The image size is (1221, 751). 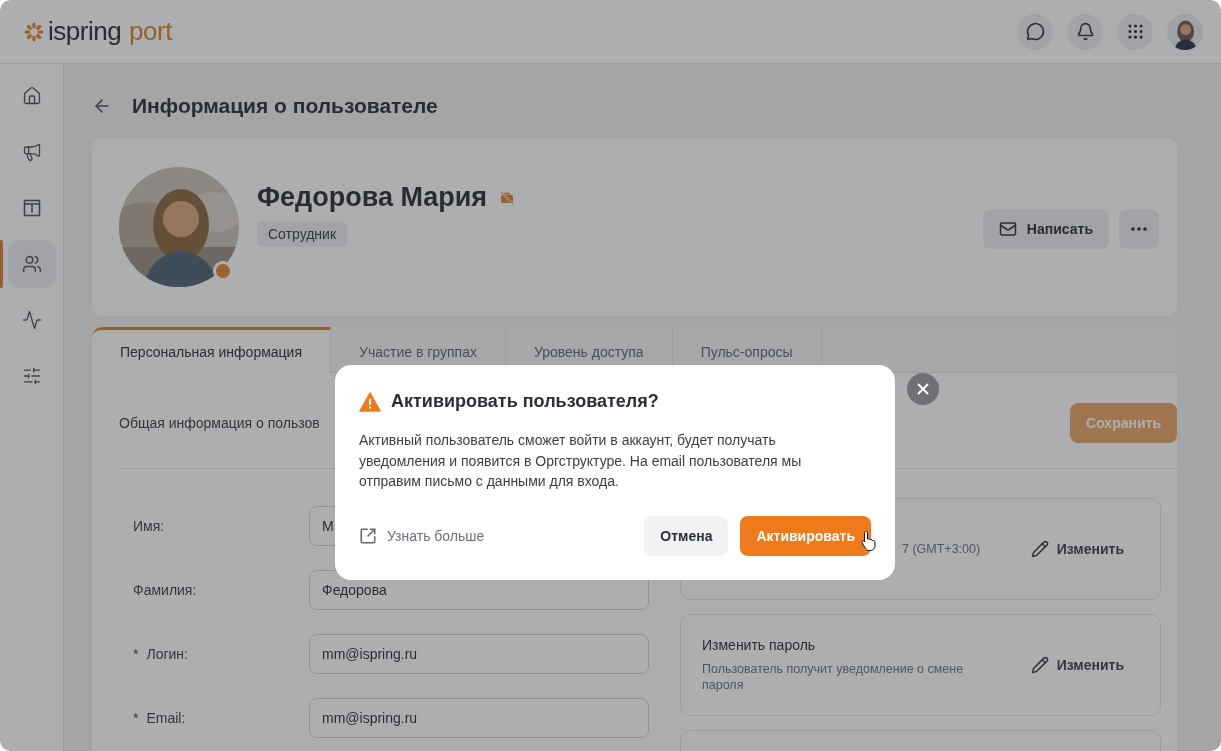 What do you see at coordinates (869, 540) in the screenshot?
I see `hand-cursor-icon` at bounding box center [869, 540].